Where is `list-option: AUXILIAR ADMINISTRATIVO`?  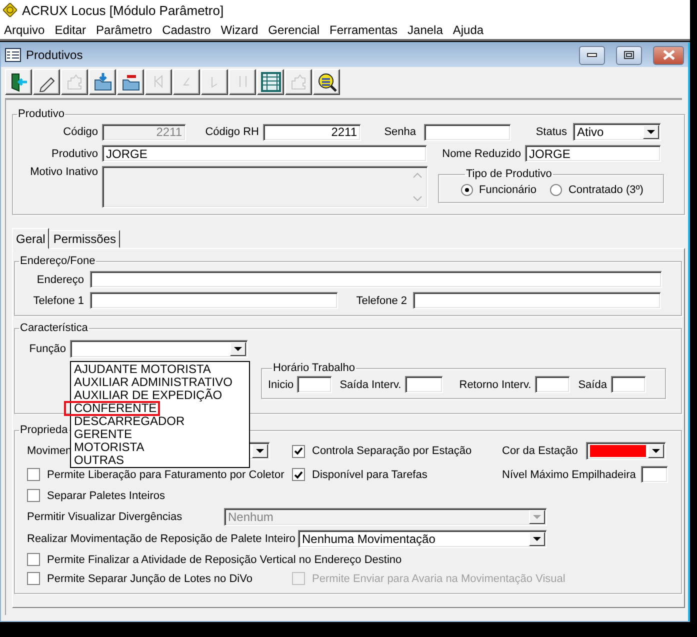 list-option: AUXILIAR ADMINISTRATIVO is located at coordinates (160, 382).